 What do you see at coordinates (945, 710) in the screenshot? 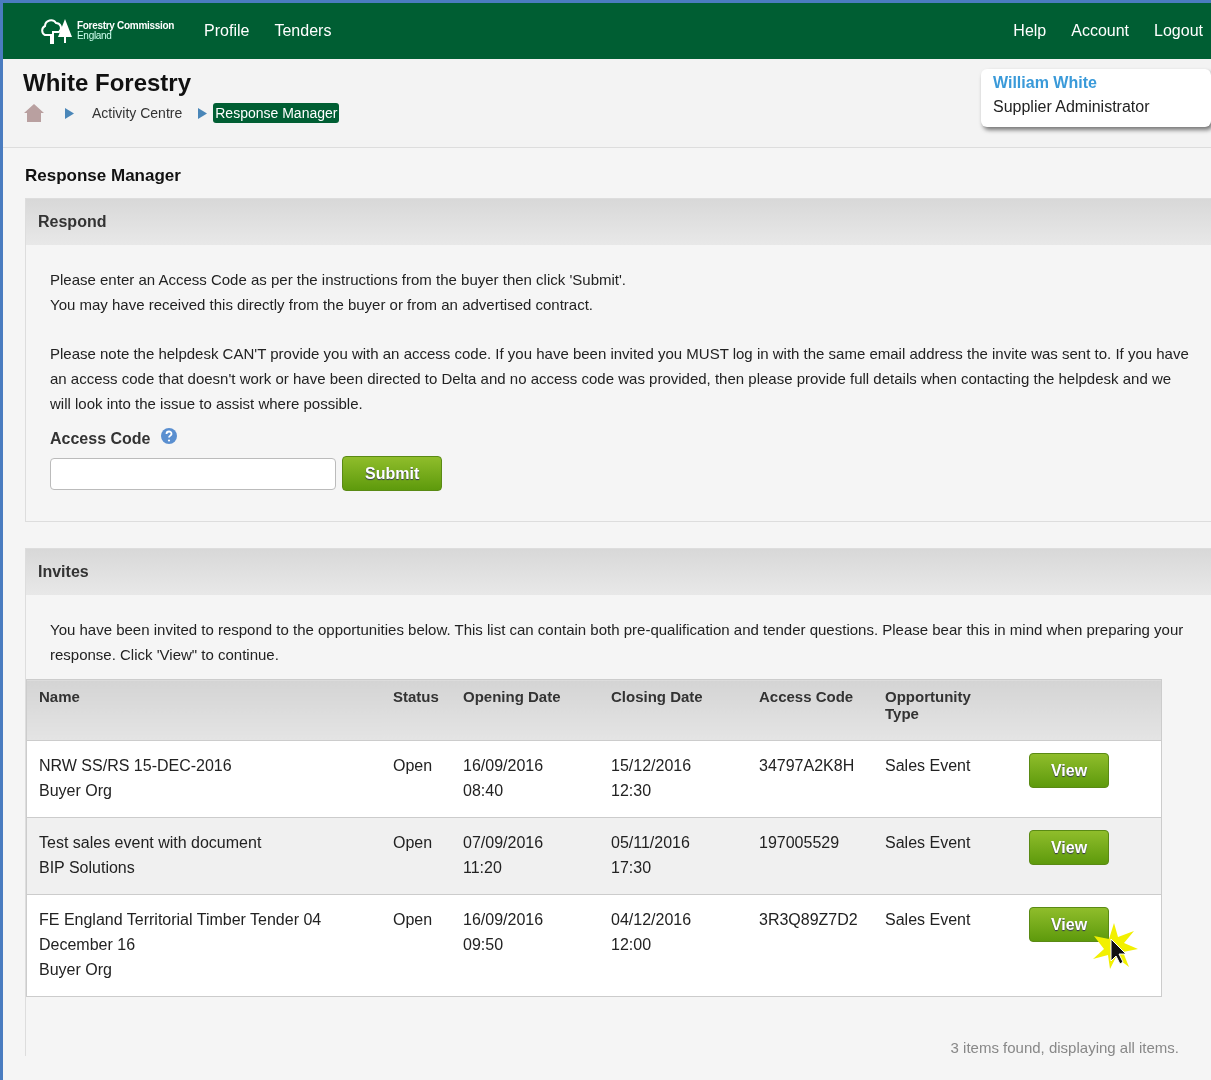
I see `column-header: Opportunity Type` at bounding box center [945, 710].